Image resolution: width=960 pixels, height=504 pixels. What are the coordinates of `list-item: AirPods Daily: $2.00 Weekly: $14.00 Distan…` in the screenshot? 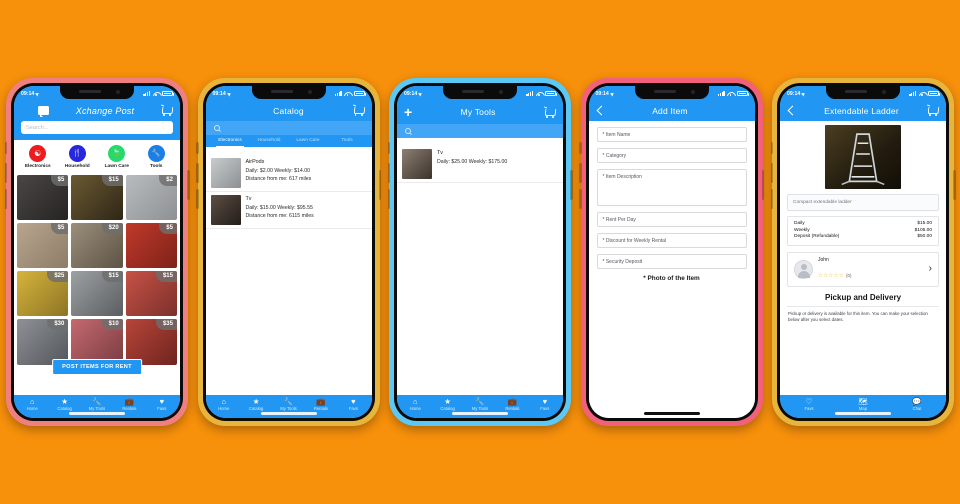 It's located at (288, 173).